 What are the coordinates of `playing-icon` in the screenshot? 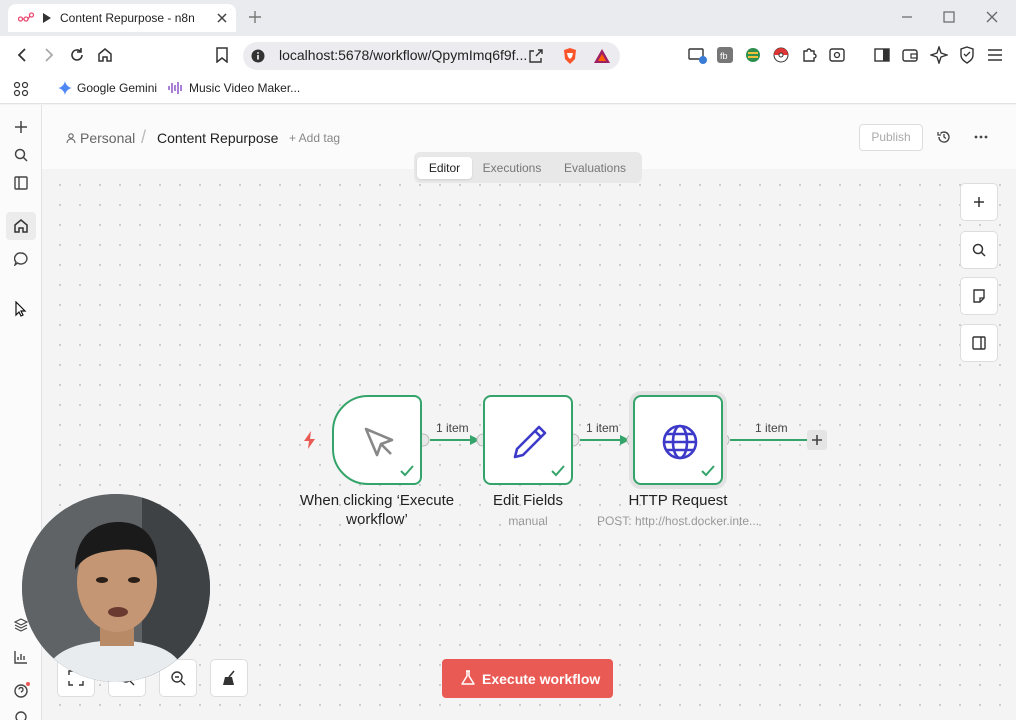 It's located at (47, 18).